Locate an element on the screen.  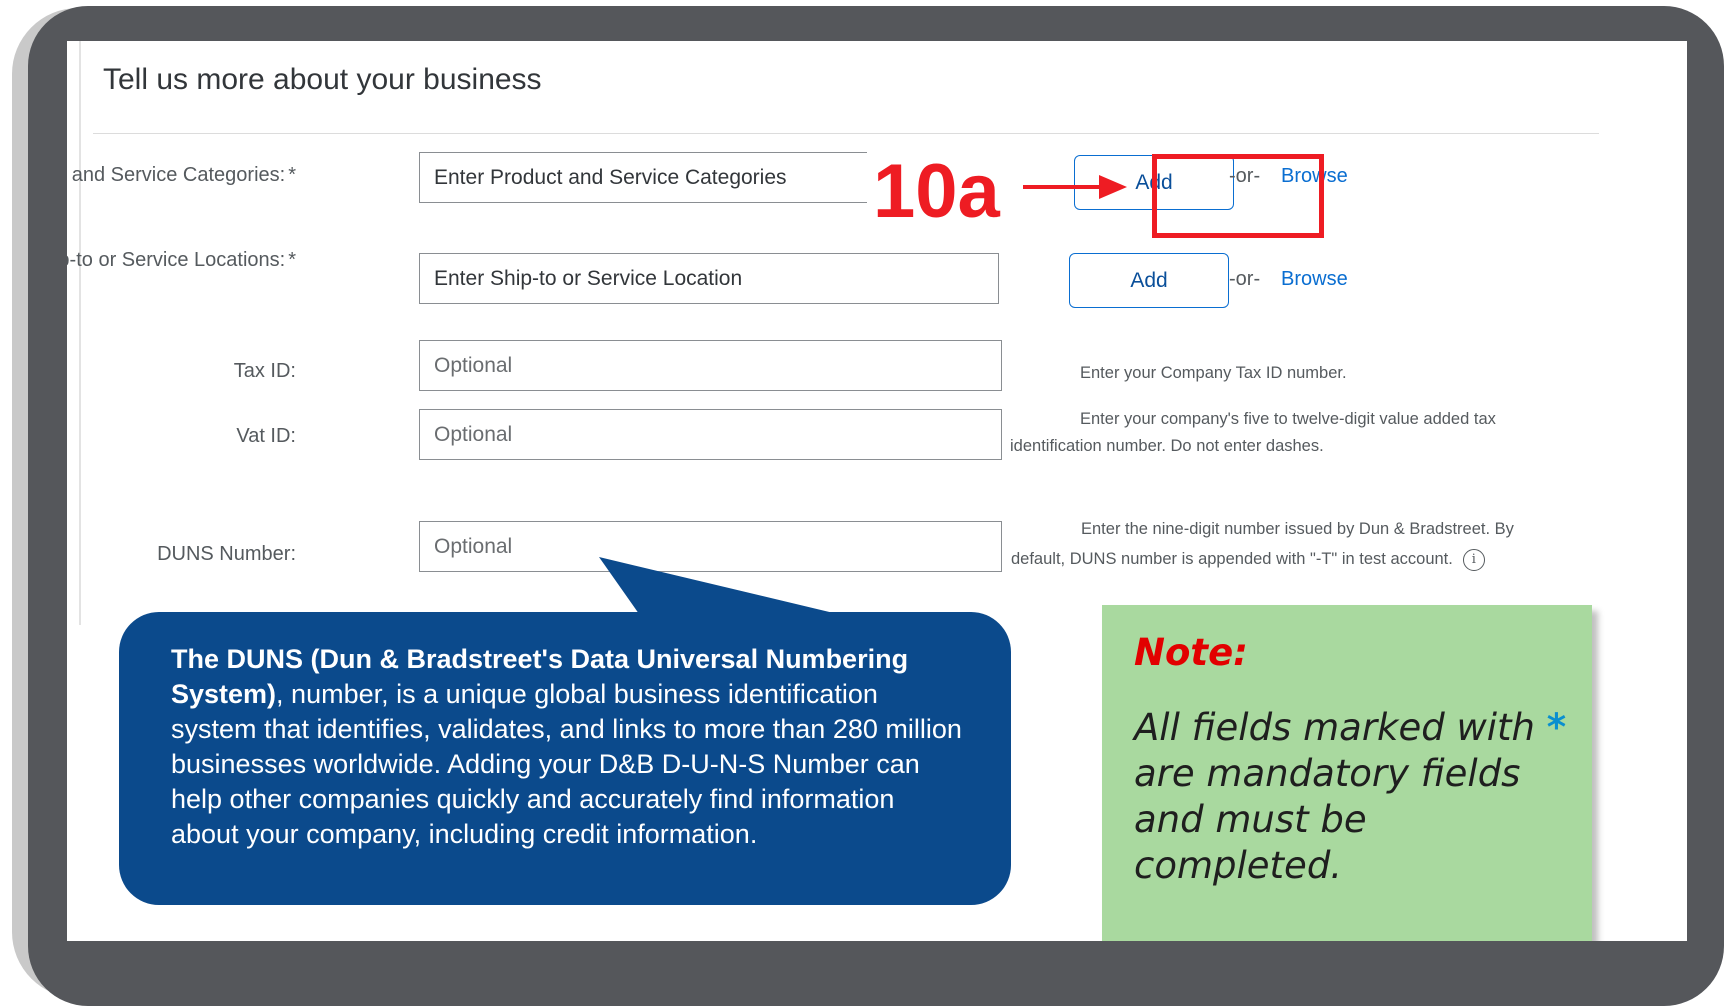
right-arrow-icon is located at coordinates (1075, 187).